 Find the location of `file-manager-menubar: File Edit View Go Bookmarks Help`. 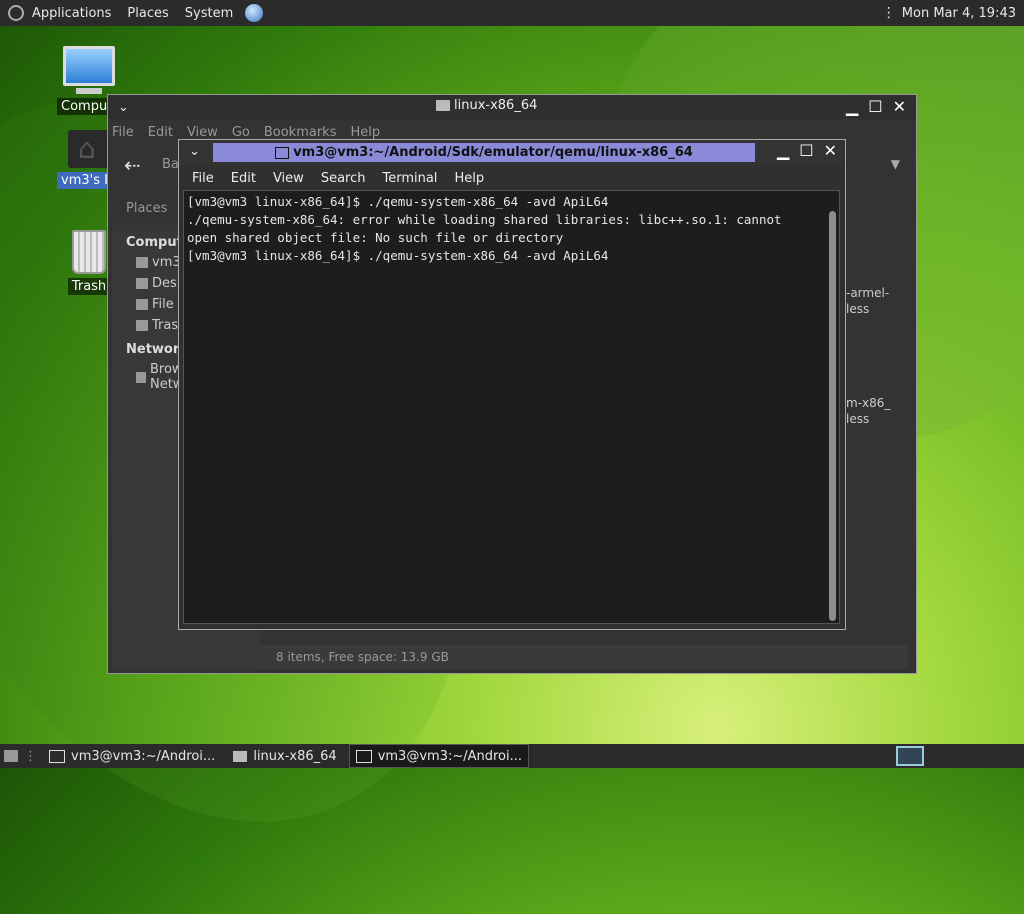

file-manager-menubar: File Edit View Go Bookmarks Help is located at coordinates (246, 132).